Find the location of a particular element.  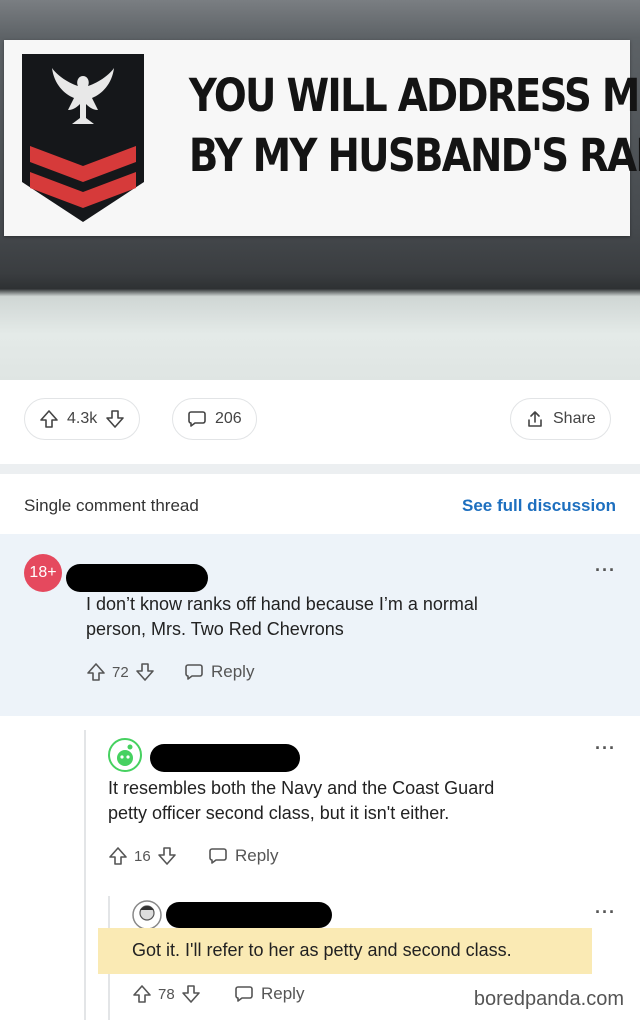

comment-icon is located at coordinates (197, 419).